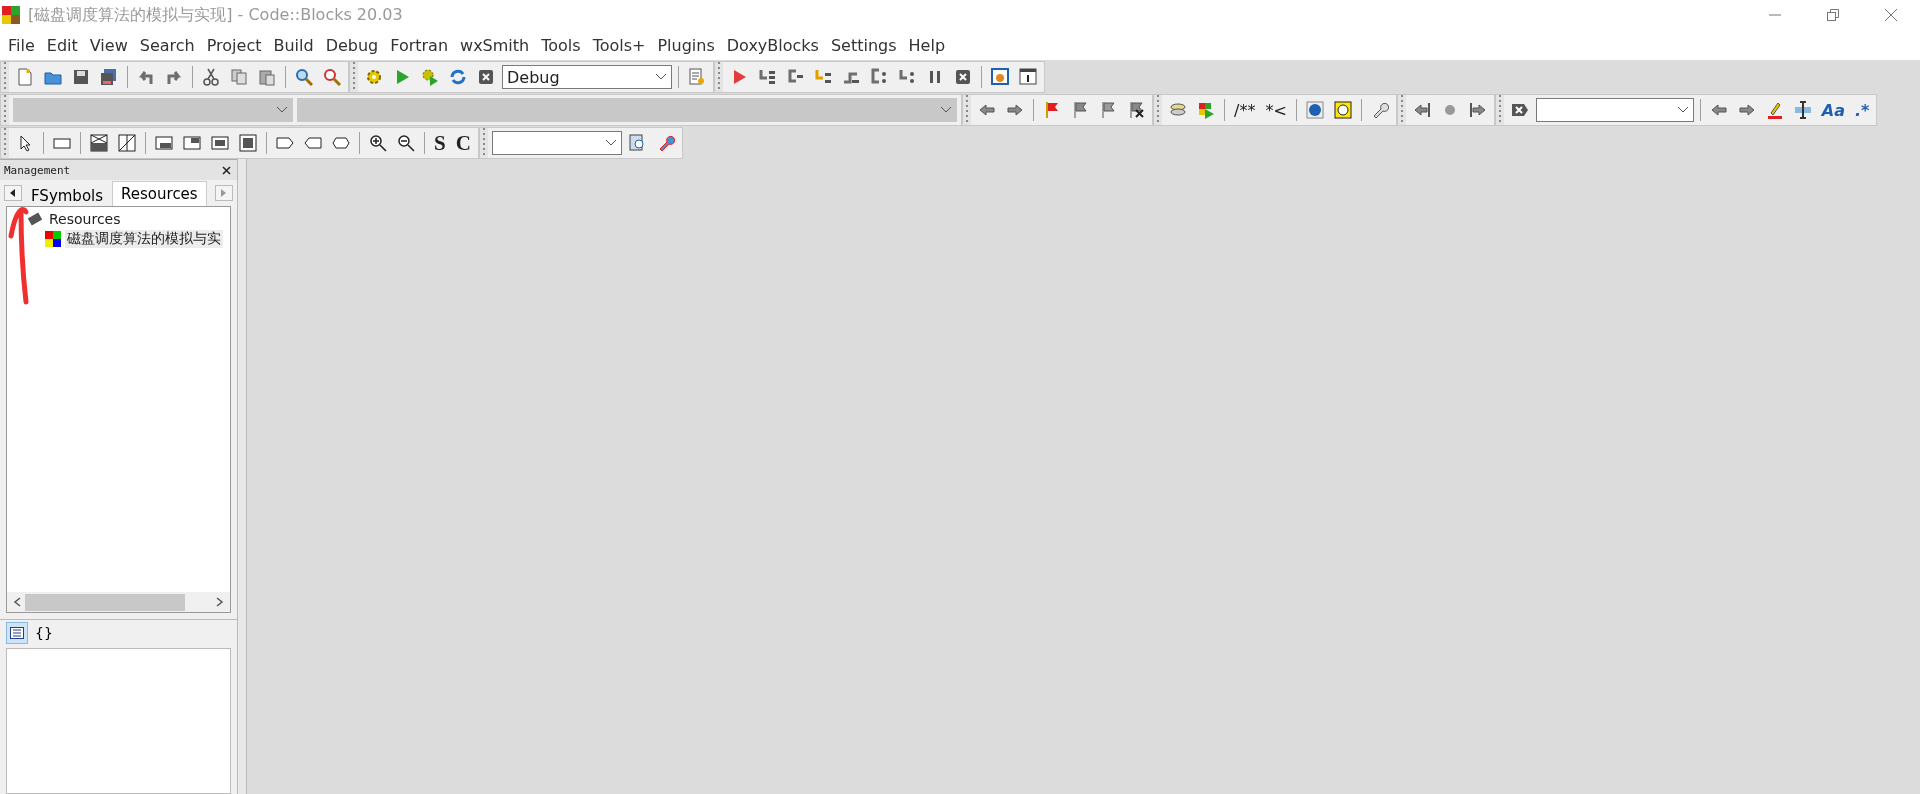 This screenshot has height=794, width=1920. Describe the element at coordinates (44, 633) in the screenshot. I see `view-tab: {}` at that location.